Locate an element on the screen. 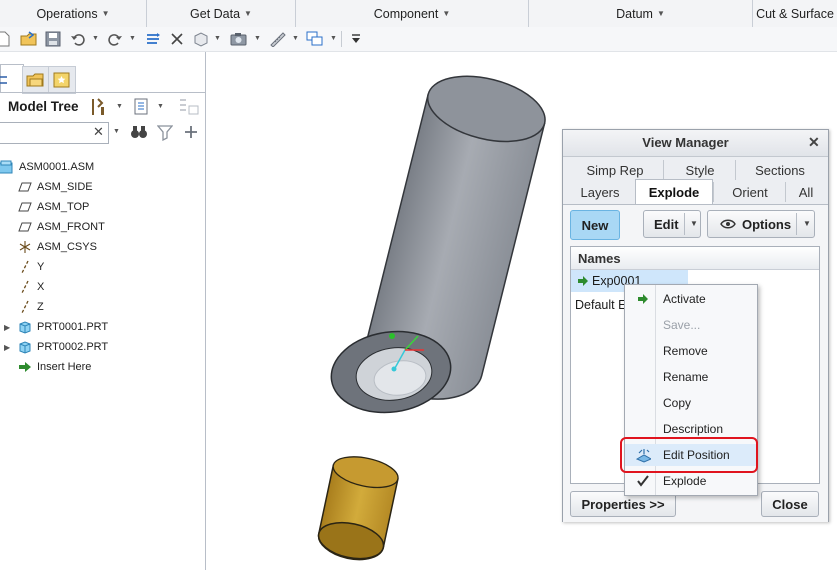 This screenshot has height=570, width=837. tree-item-x: X is located at coordinates (31, 287).